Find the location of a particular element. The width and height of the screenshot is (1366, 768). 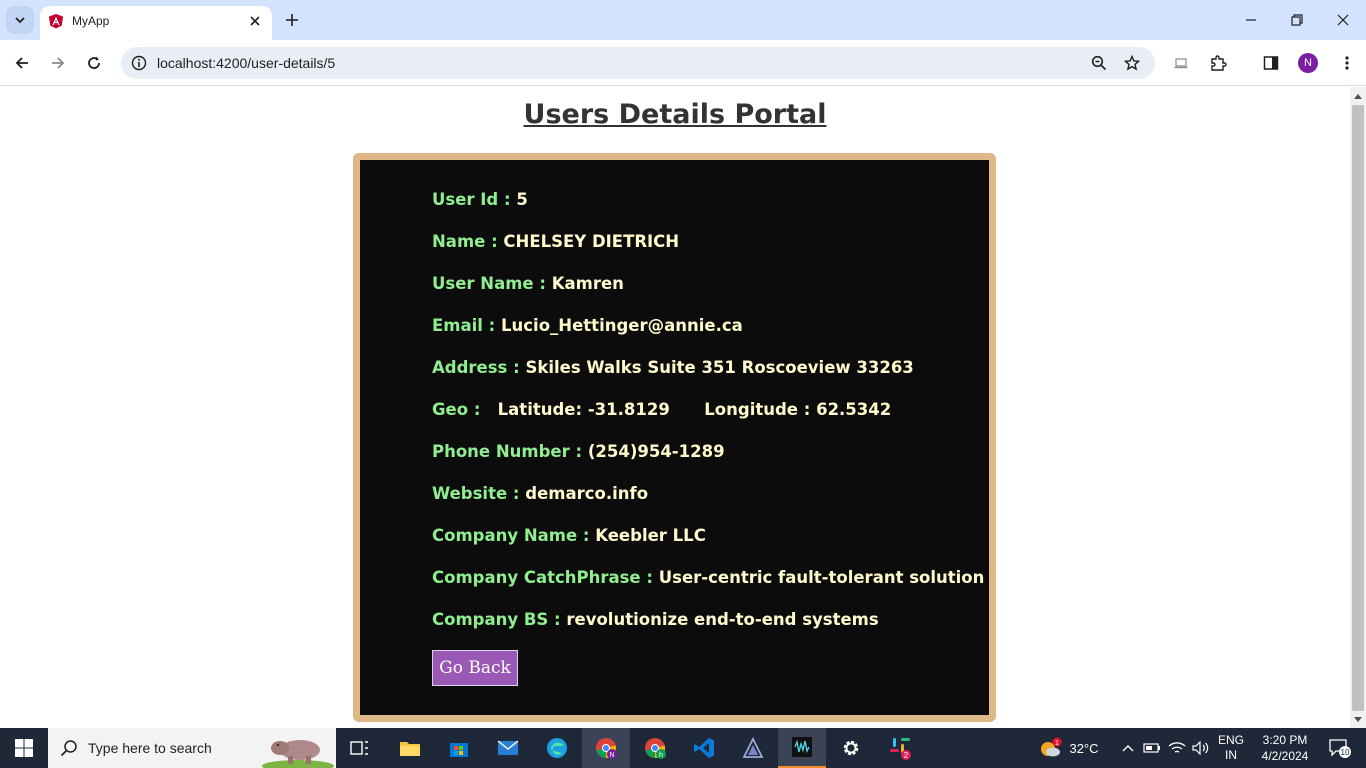

tab-strip: MyApp is located at coordinates (683, 20).